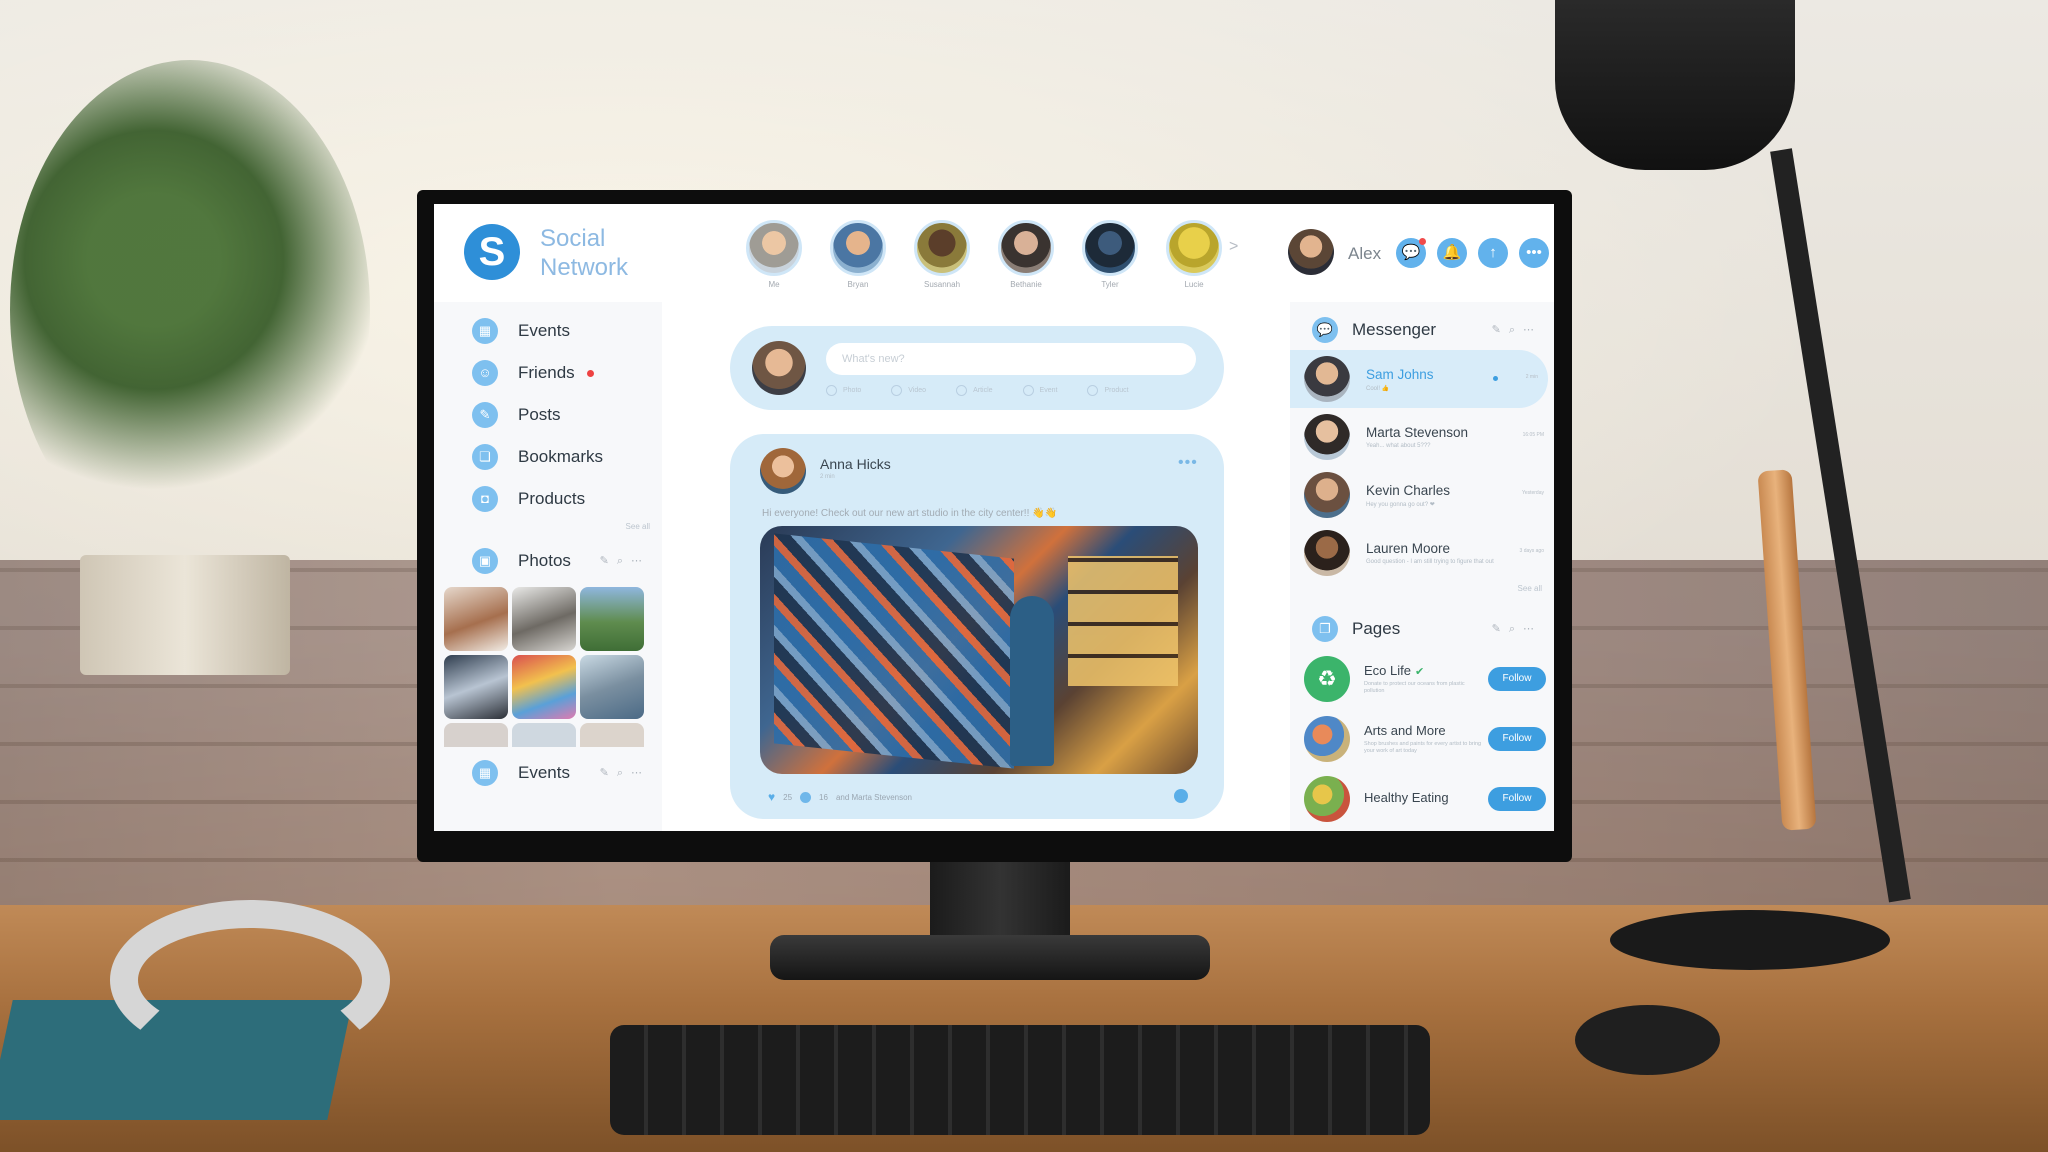 The image size is (2048, 1152). I want to click on story-tyler: Tyler, so click(1110, 254).